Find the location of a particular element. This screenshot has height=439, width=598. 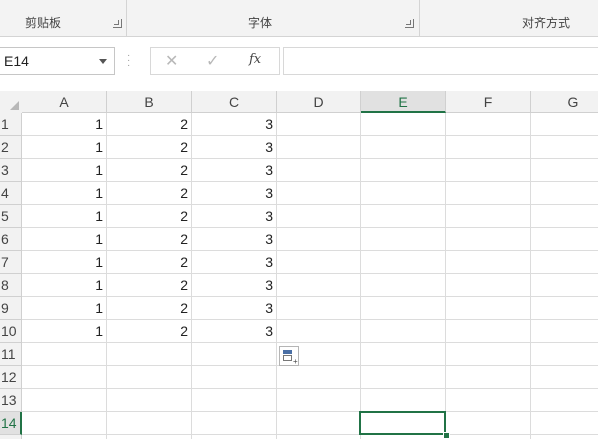

cell-a2: 1 is located at coordinates (64, 147).